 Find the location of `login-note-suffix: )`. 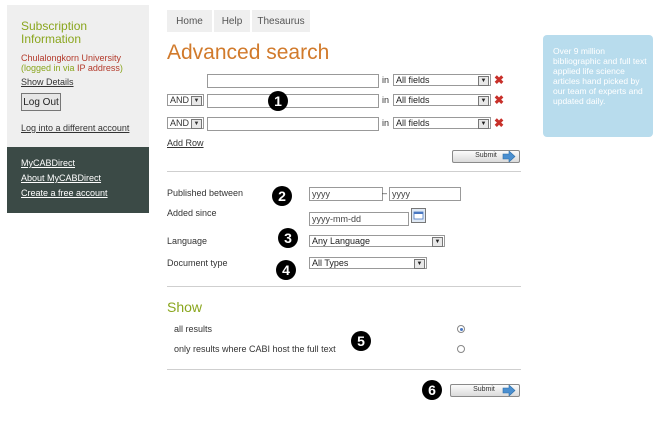

login-note-suffix: ) is located at coordinates (121, 68).